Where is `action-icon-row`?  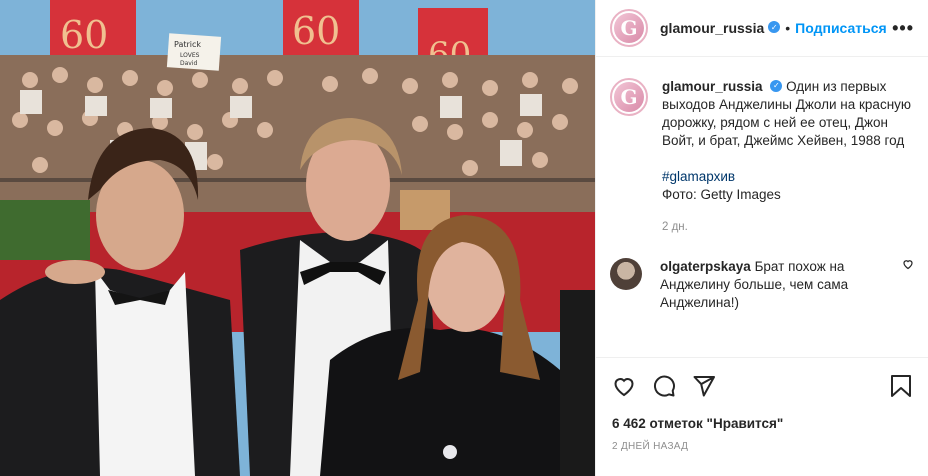 action-icon-row is located at coordinates (762, 386).